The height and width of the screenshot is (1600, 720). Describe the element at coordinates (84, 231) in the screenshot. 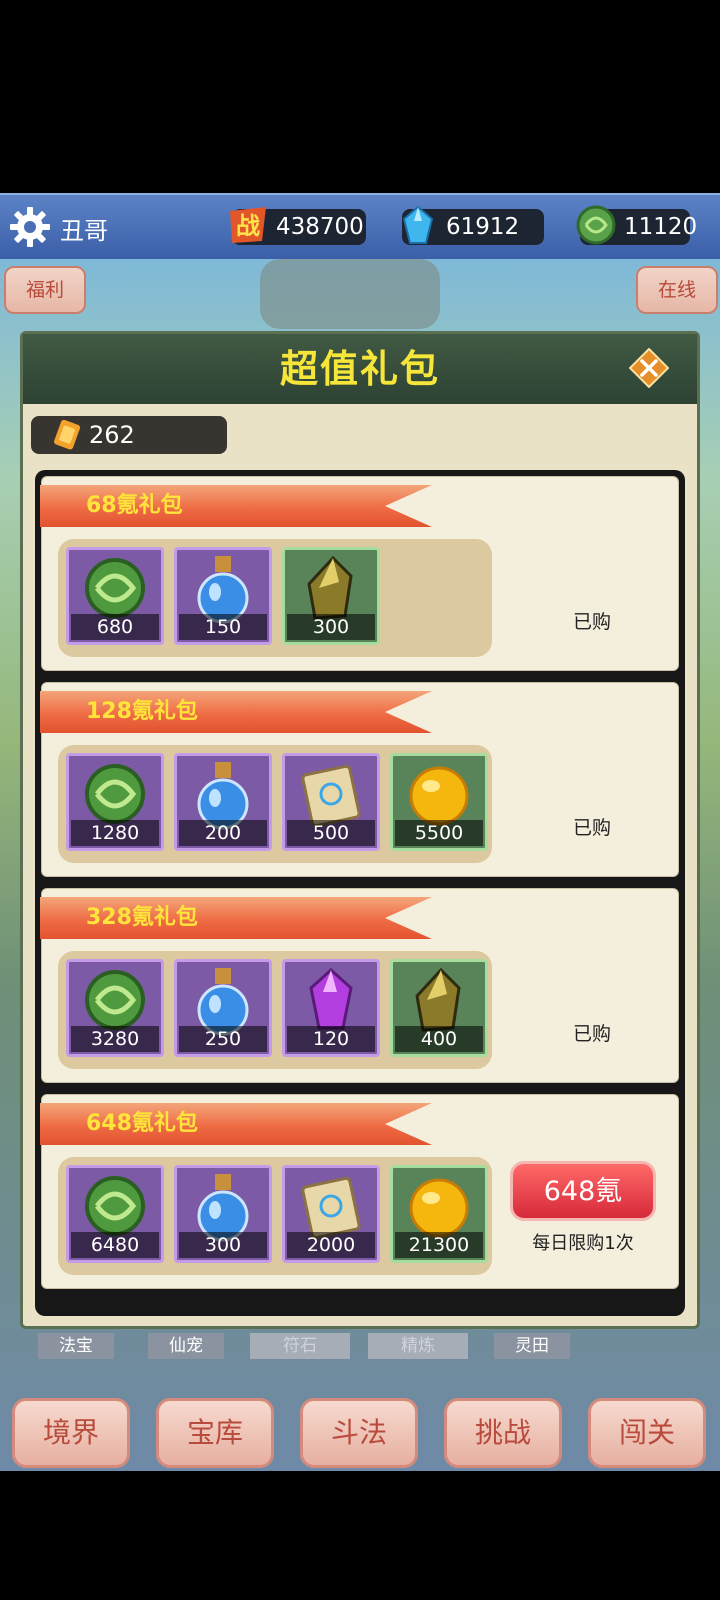

I see `username: 丑哥` at that location.